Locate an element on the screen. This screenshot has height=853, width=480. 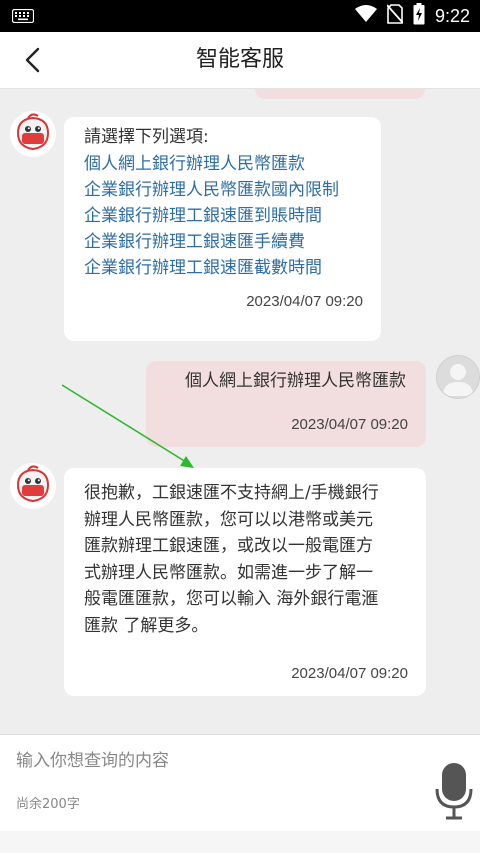
user-avatar is located at coordinates (458, 377).